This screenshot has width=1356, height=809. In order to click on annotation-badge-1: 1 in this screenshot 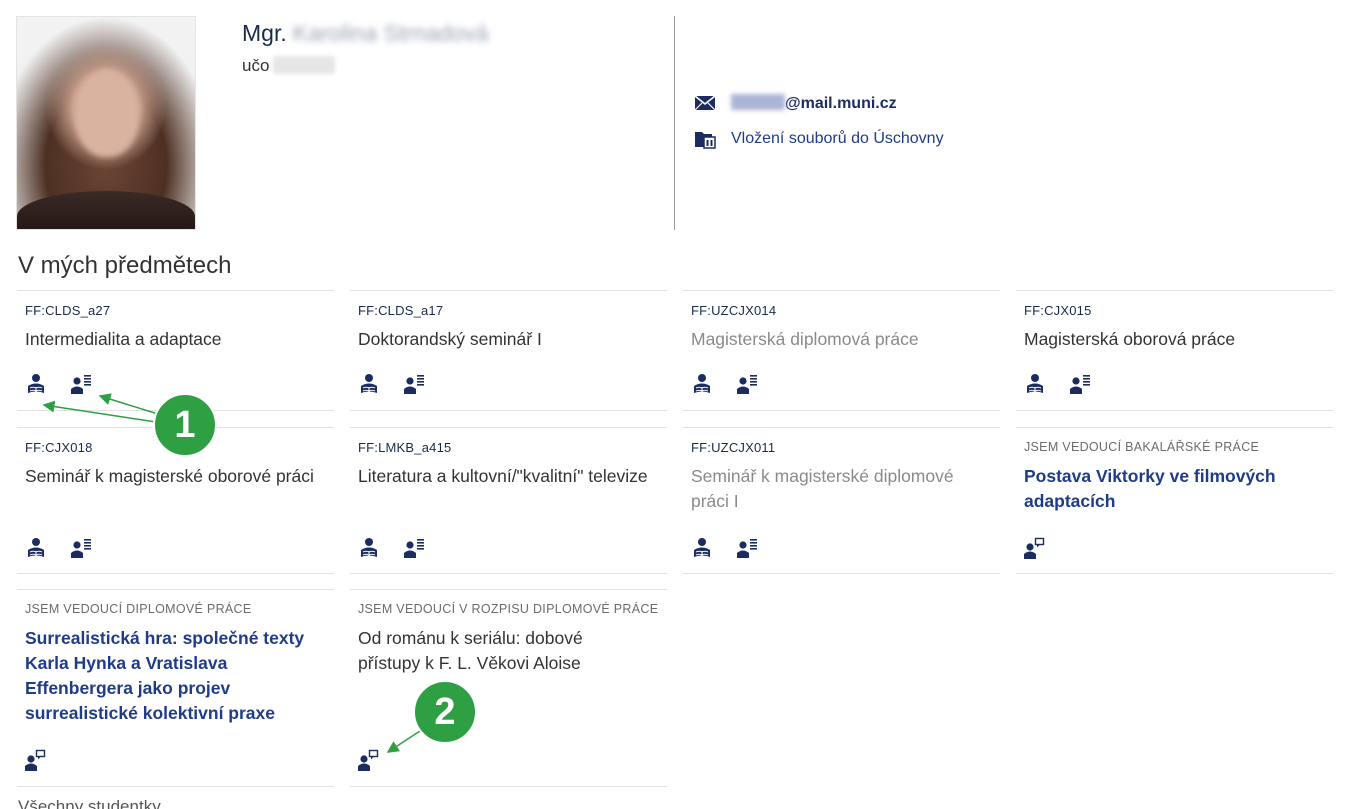, I will do `click(185, 425)`.